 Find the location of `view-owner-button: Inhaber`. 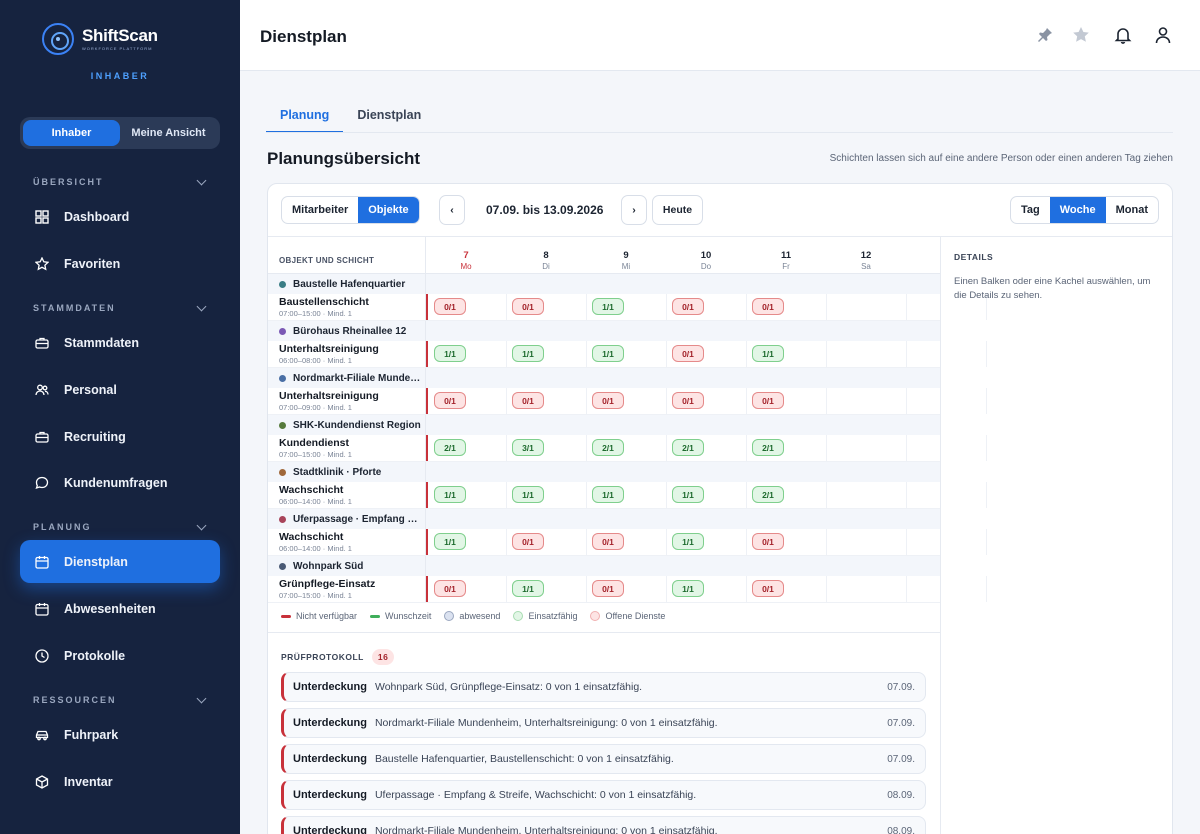

view-owner-button: Inhaber is located at coordinates (71, 133).